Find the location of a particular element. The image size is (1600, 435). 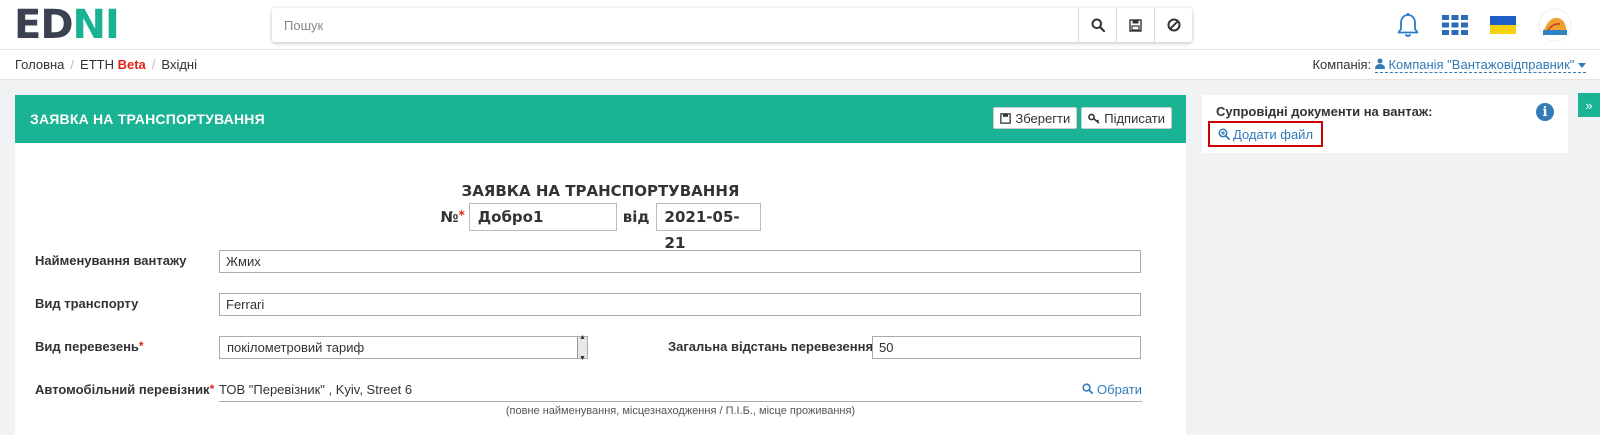

breadcrumb: Головна / ЕТТН Beta / Вхідні is located at coordinates (106, 64).